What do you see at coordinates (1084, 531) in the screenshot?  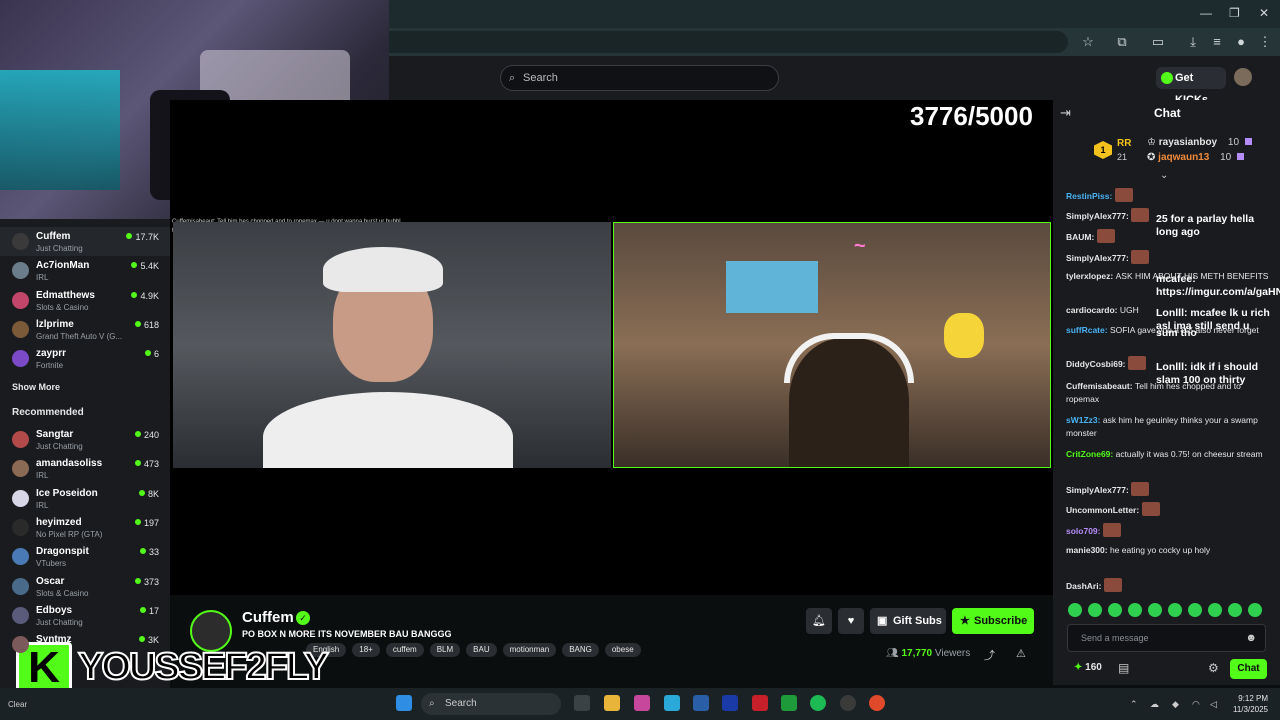 I see `chat-username: solo709:` at bounding box center [1084, 531].